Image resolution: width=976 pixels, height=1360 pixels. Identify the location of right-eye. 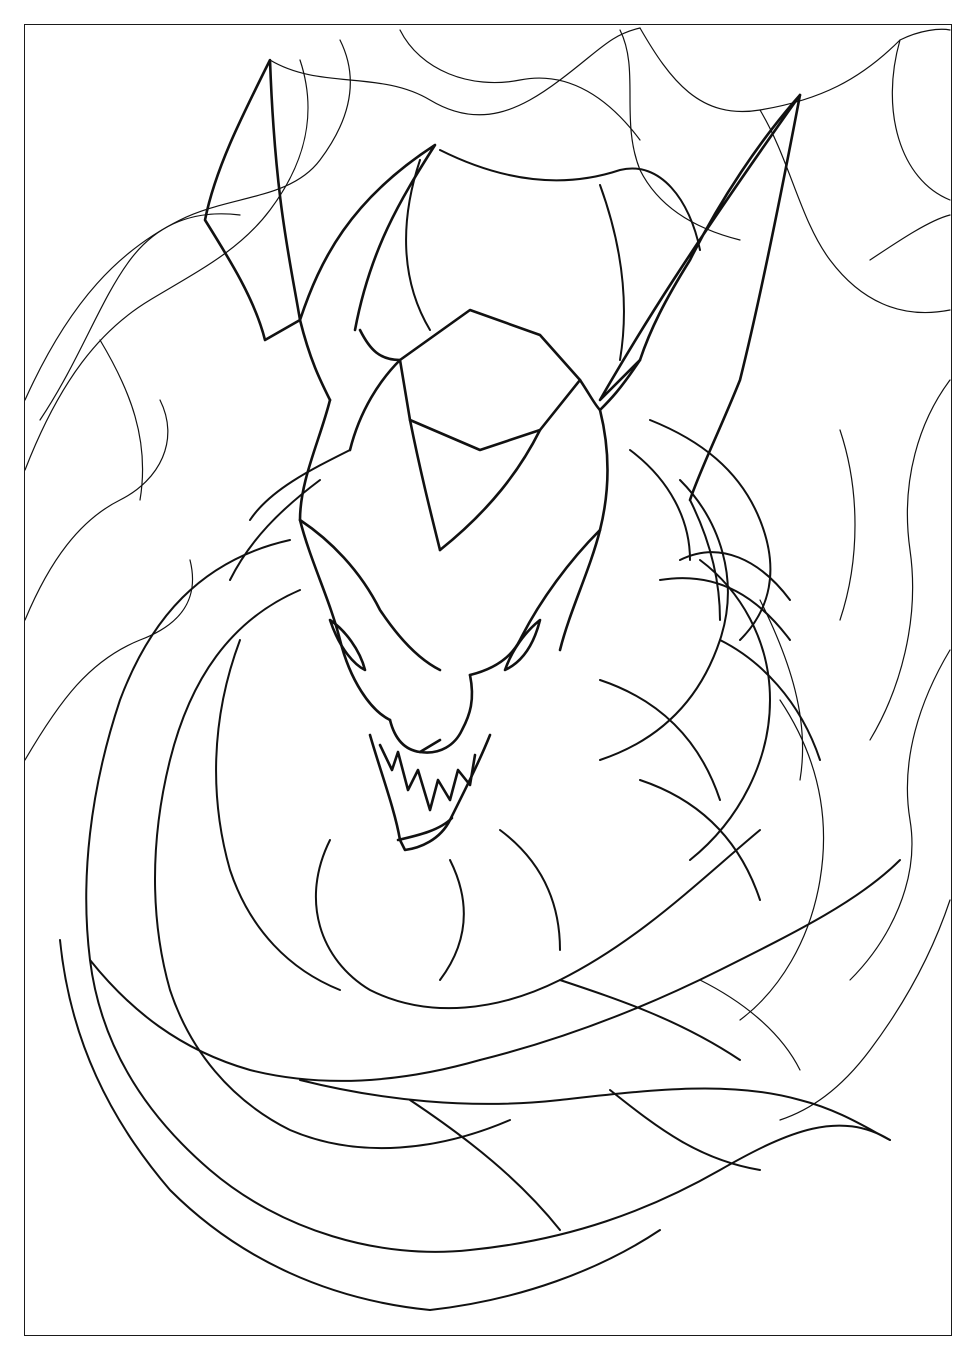
(522, 645).